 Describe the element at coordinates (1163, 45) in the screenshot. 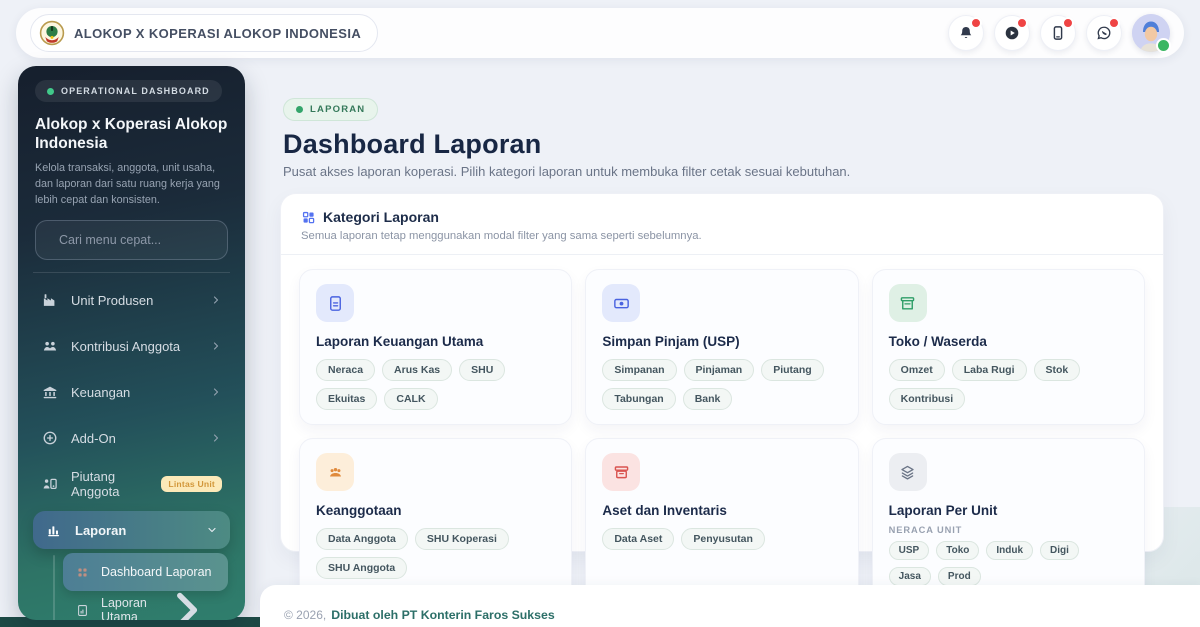

I see `online-status-dot` at that location.